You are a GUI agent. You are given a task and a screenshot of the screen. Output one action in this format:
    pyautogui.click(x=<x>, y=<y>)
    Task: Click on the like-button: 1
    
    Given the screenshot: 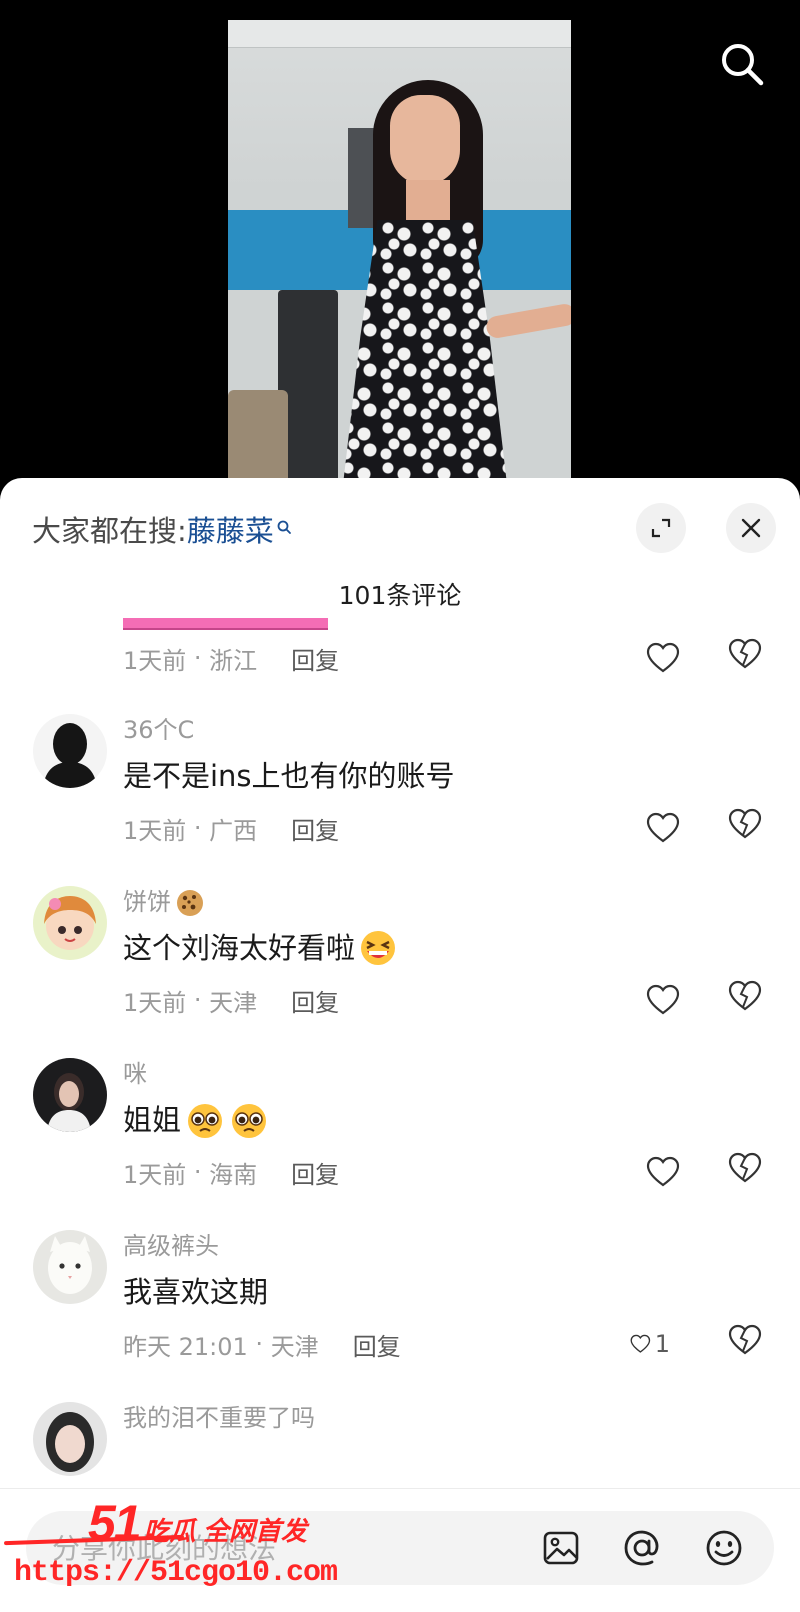 What is the action you would take?
    pyautogui.click(x=650, y=1344)
    